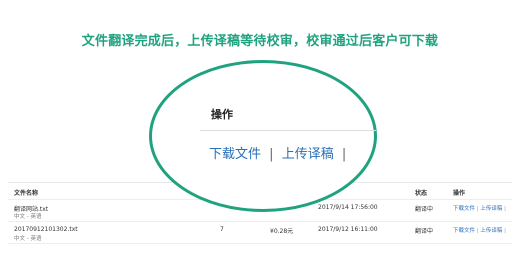 This screenshot has width=520, height=260. Describe the element at coordinates (459, 193) in the screenshot. I see `th-actions: 操作` at that location.